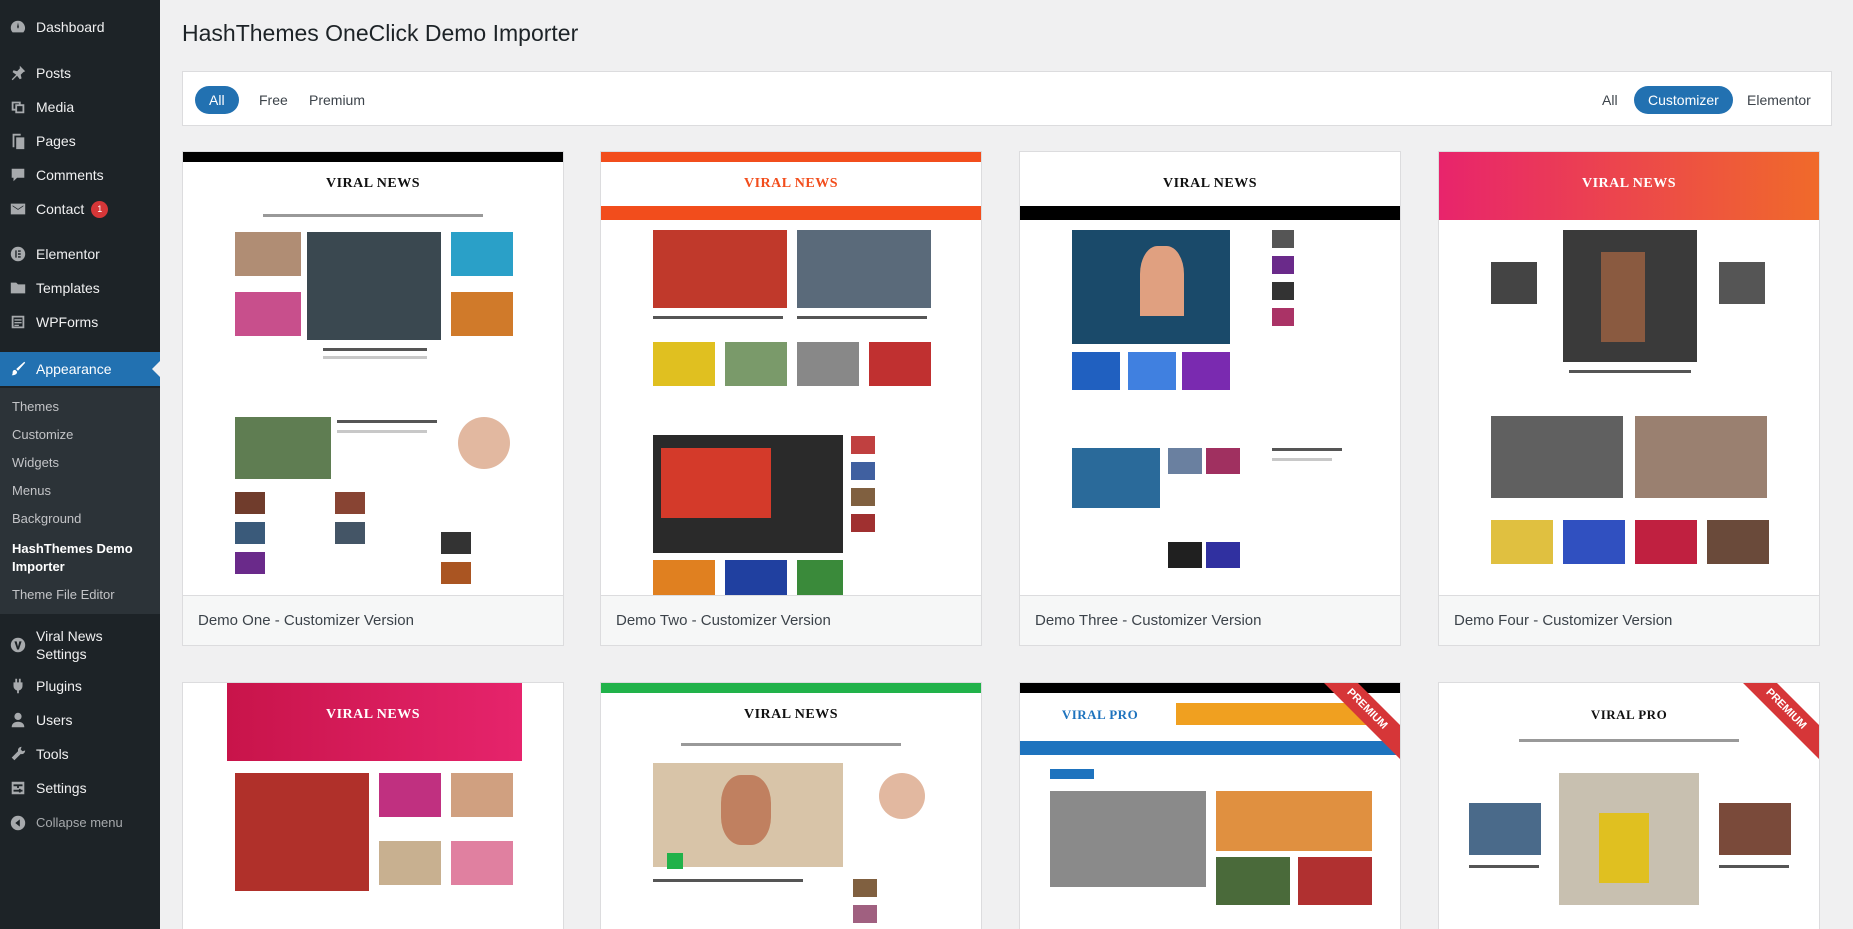  I want to click on menu-users-label: Users, so click(54, 720).